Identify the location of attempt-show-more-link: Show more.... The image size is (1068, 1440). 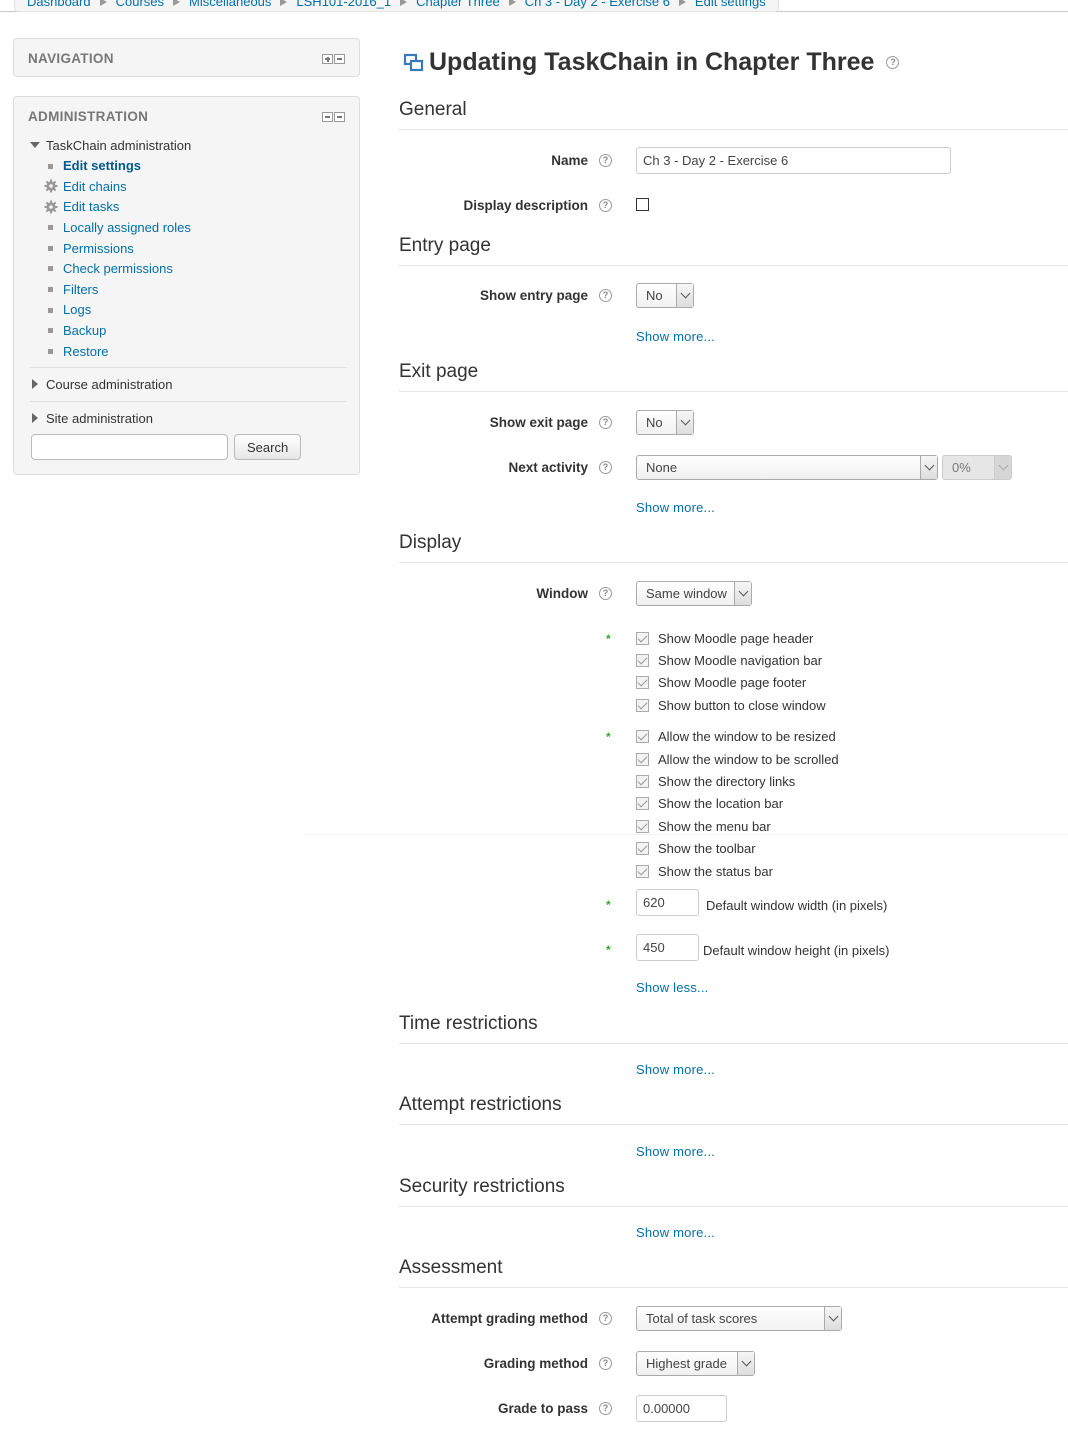
(675, 1151).